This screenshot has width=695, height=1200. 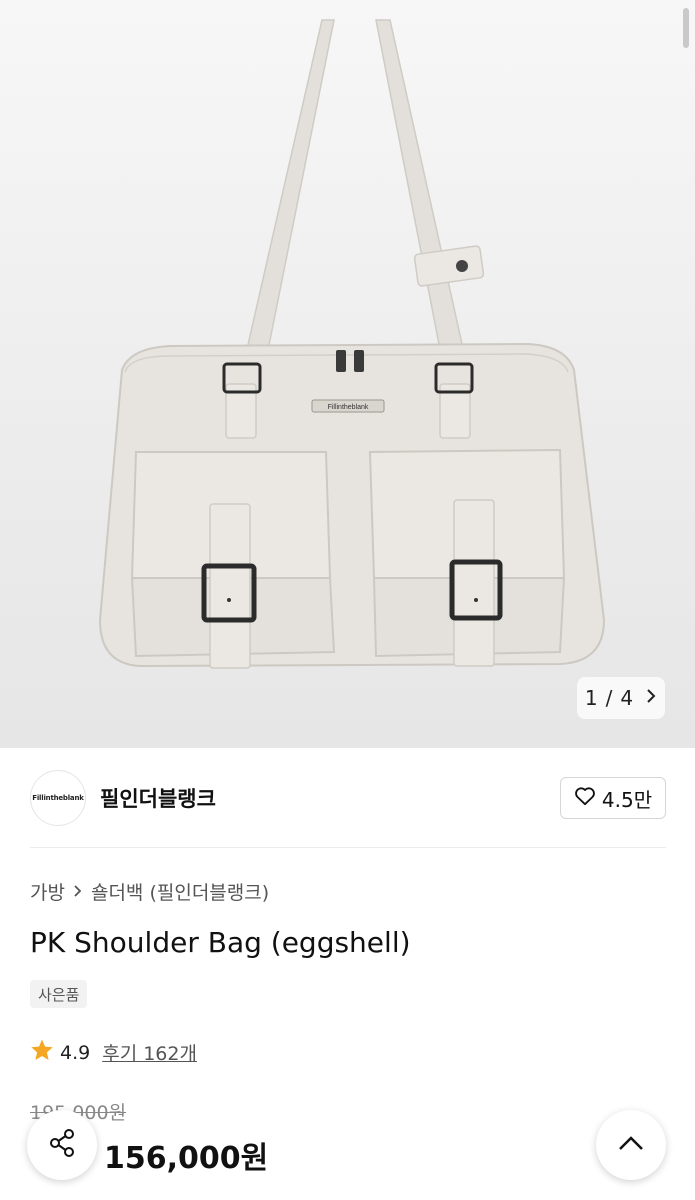 I want to click on chevron-up-icon, so click(x=631, y=1145).